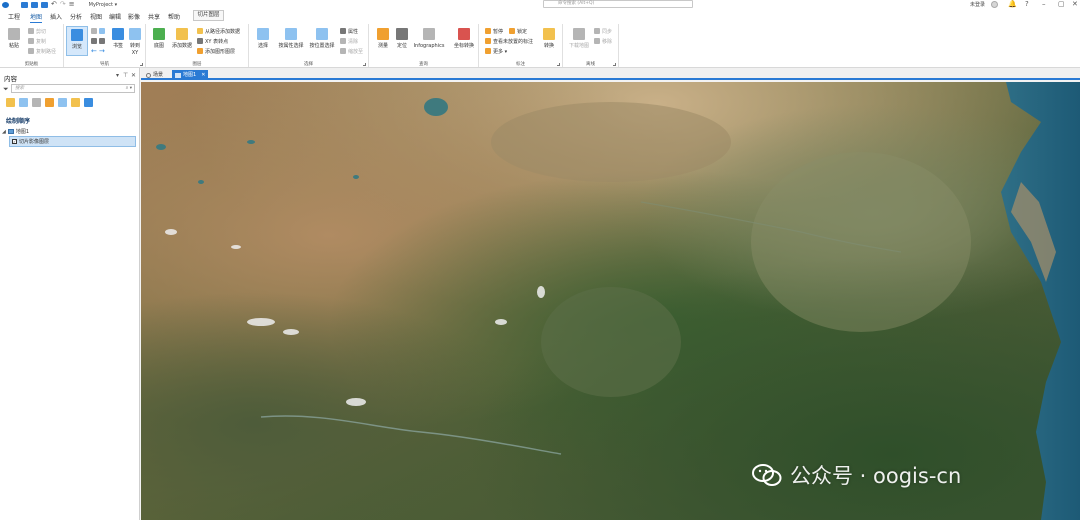  Describe the element at coordinates (1044, 4) in the screenshot. I see `minimize-icon: –` at that location.